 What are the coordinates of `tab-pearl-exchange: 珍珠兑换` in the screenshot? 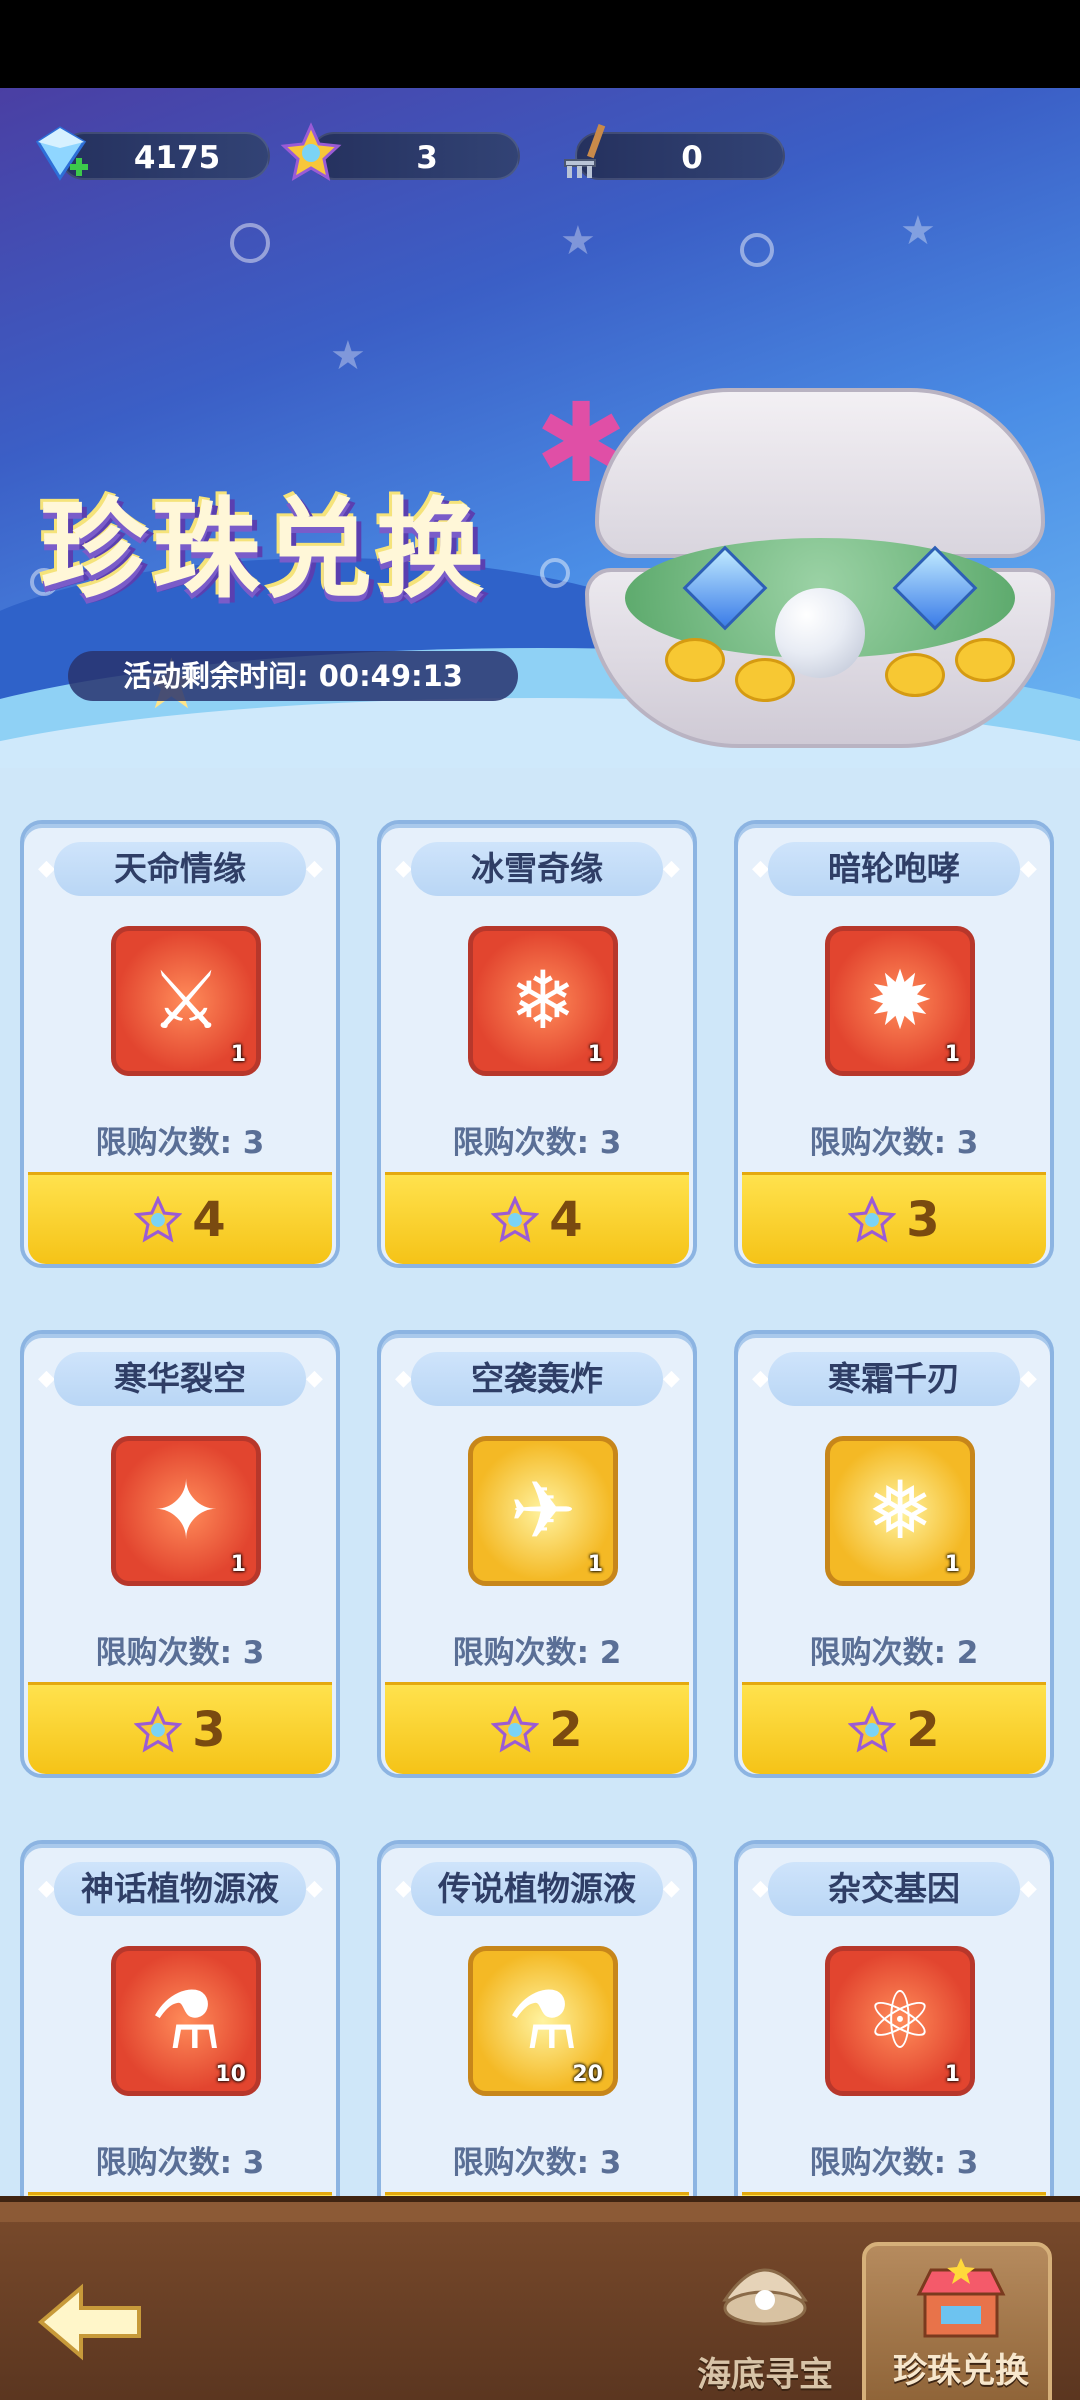 It's located at (957, 2321).